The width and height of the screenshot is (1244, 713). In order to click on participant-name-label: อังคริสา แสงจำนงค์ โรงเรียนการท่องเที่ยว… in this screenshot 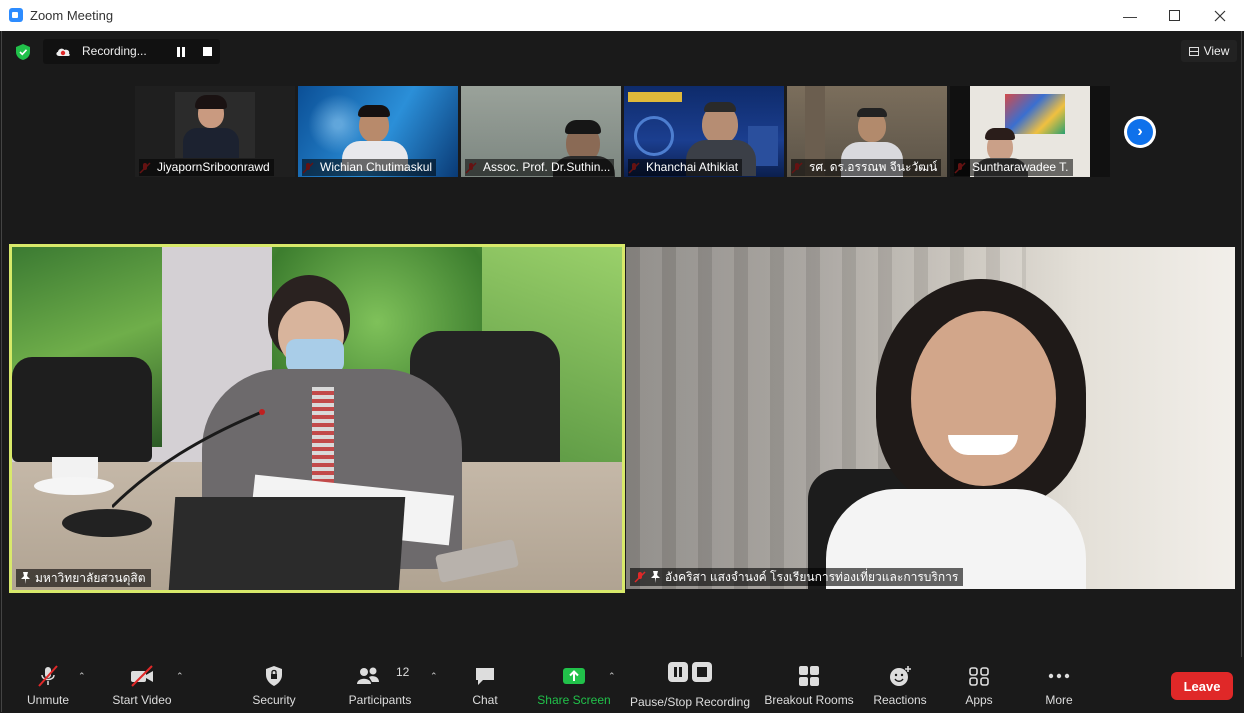, I will do `click(797, 577)`.